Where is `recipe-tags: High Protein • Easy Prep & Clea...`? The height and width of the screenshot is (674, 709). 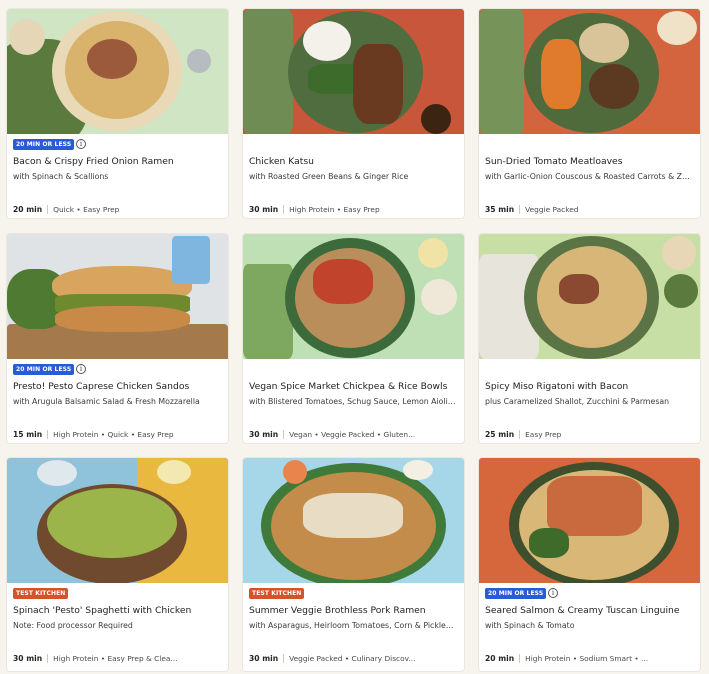
recipe-tags: High Protein • Easy Prep & Clea... is located at coordinates (115, 658).